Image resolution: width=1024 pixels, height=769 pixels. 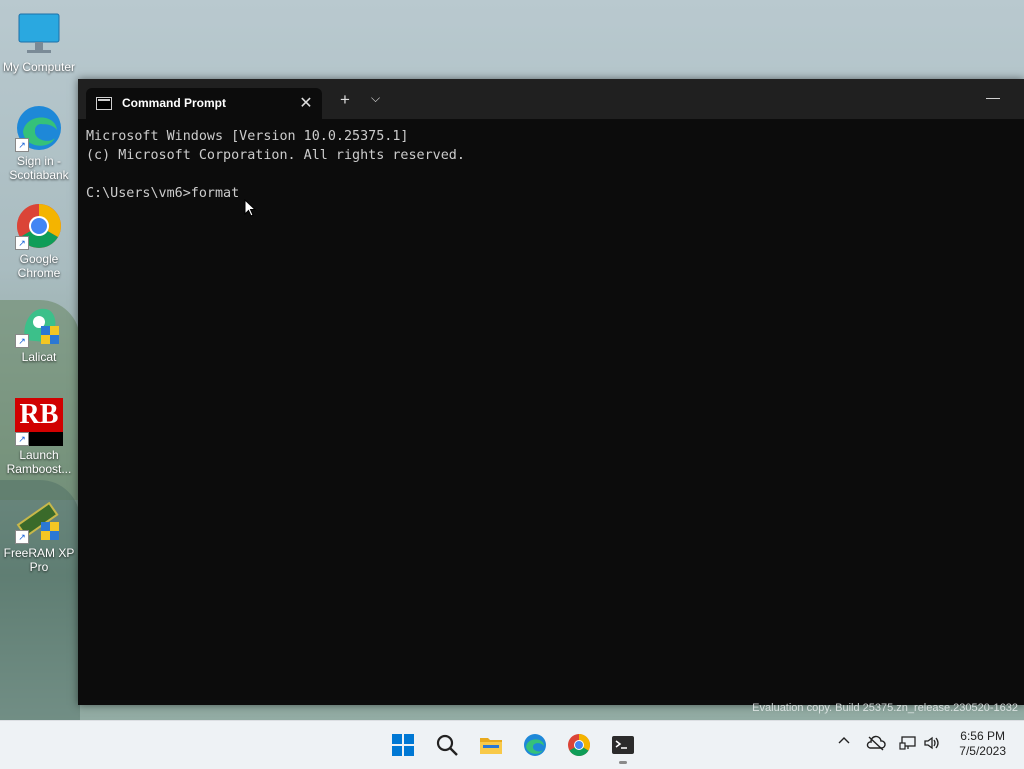 What do you see at coordinates (39, 226) in the screenshot?
I see `chrome-icon: ↗` at bounding box center [39, 226].